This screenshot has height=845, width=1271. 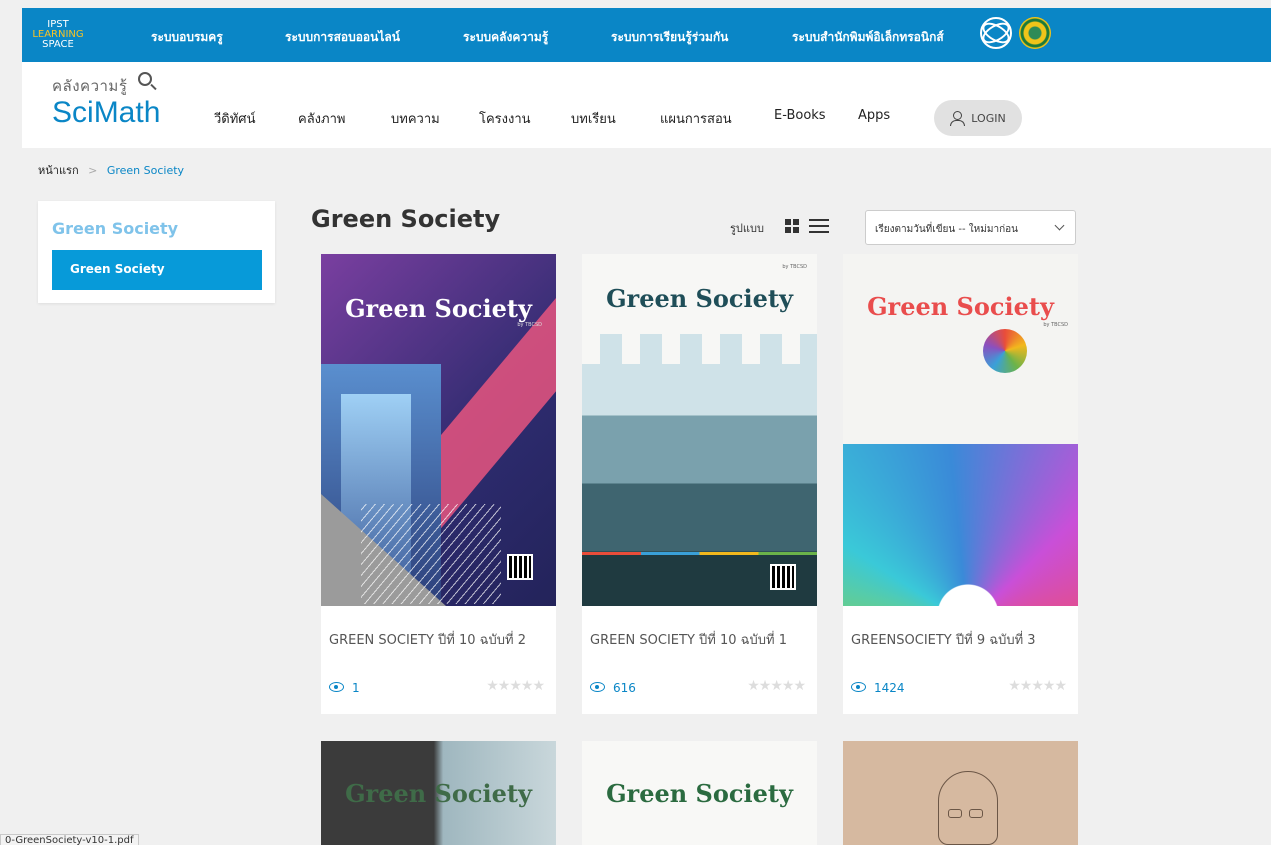 I want to click on nav-image-bank: คลังภาพ, so click(x=321, y=118).